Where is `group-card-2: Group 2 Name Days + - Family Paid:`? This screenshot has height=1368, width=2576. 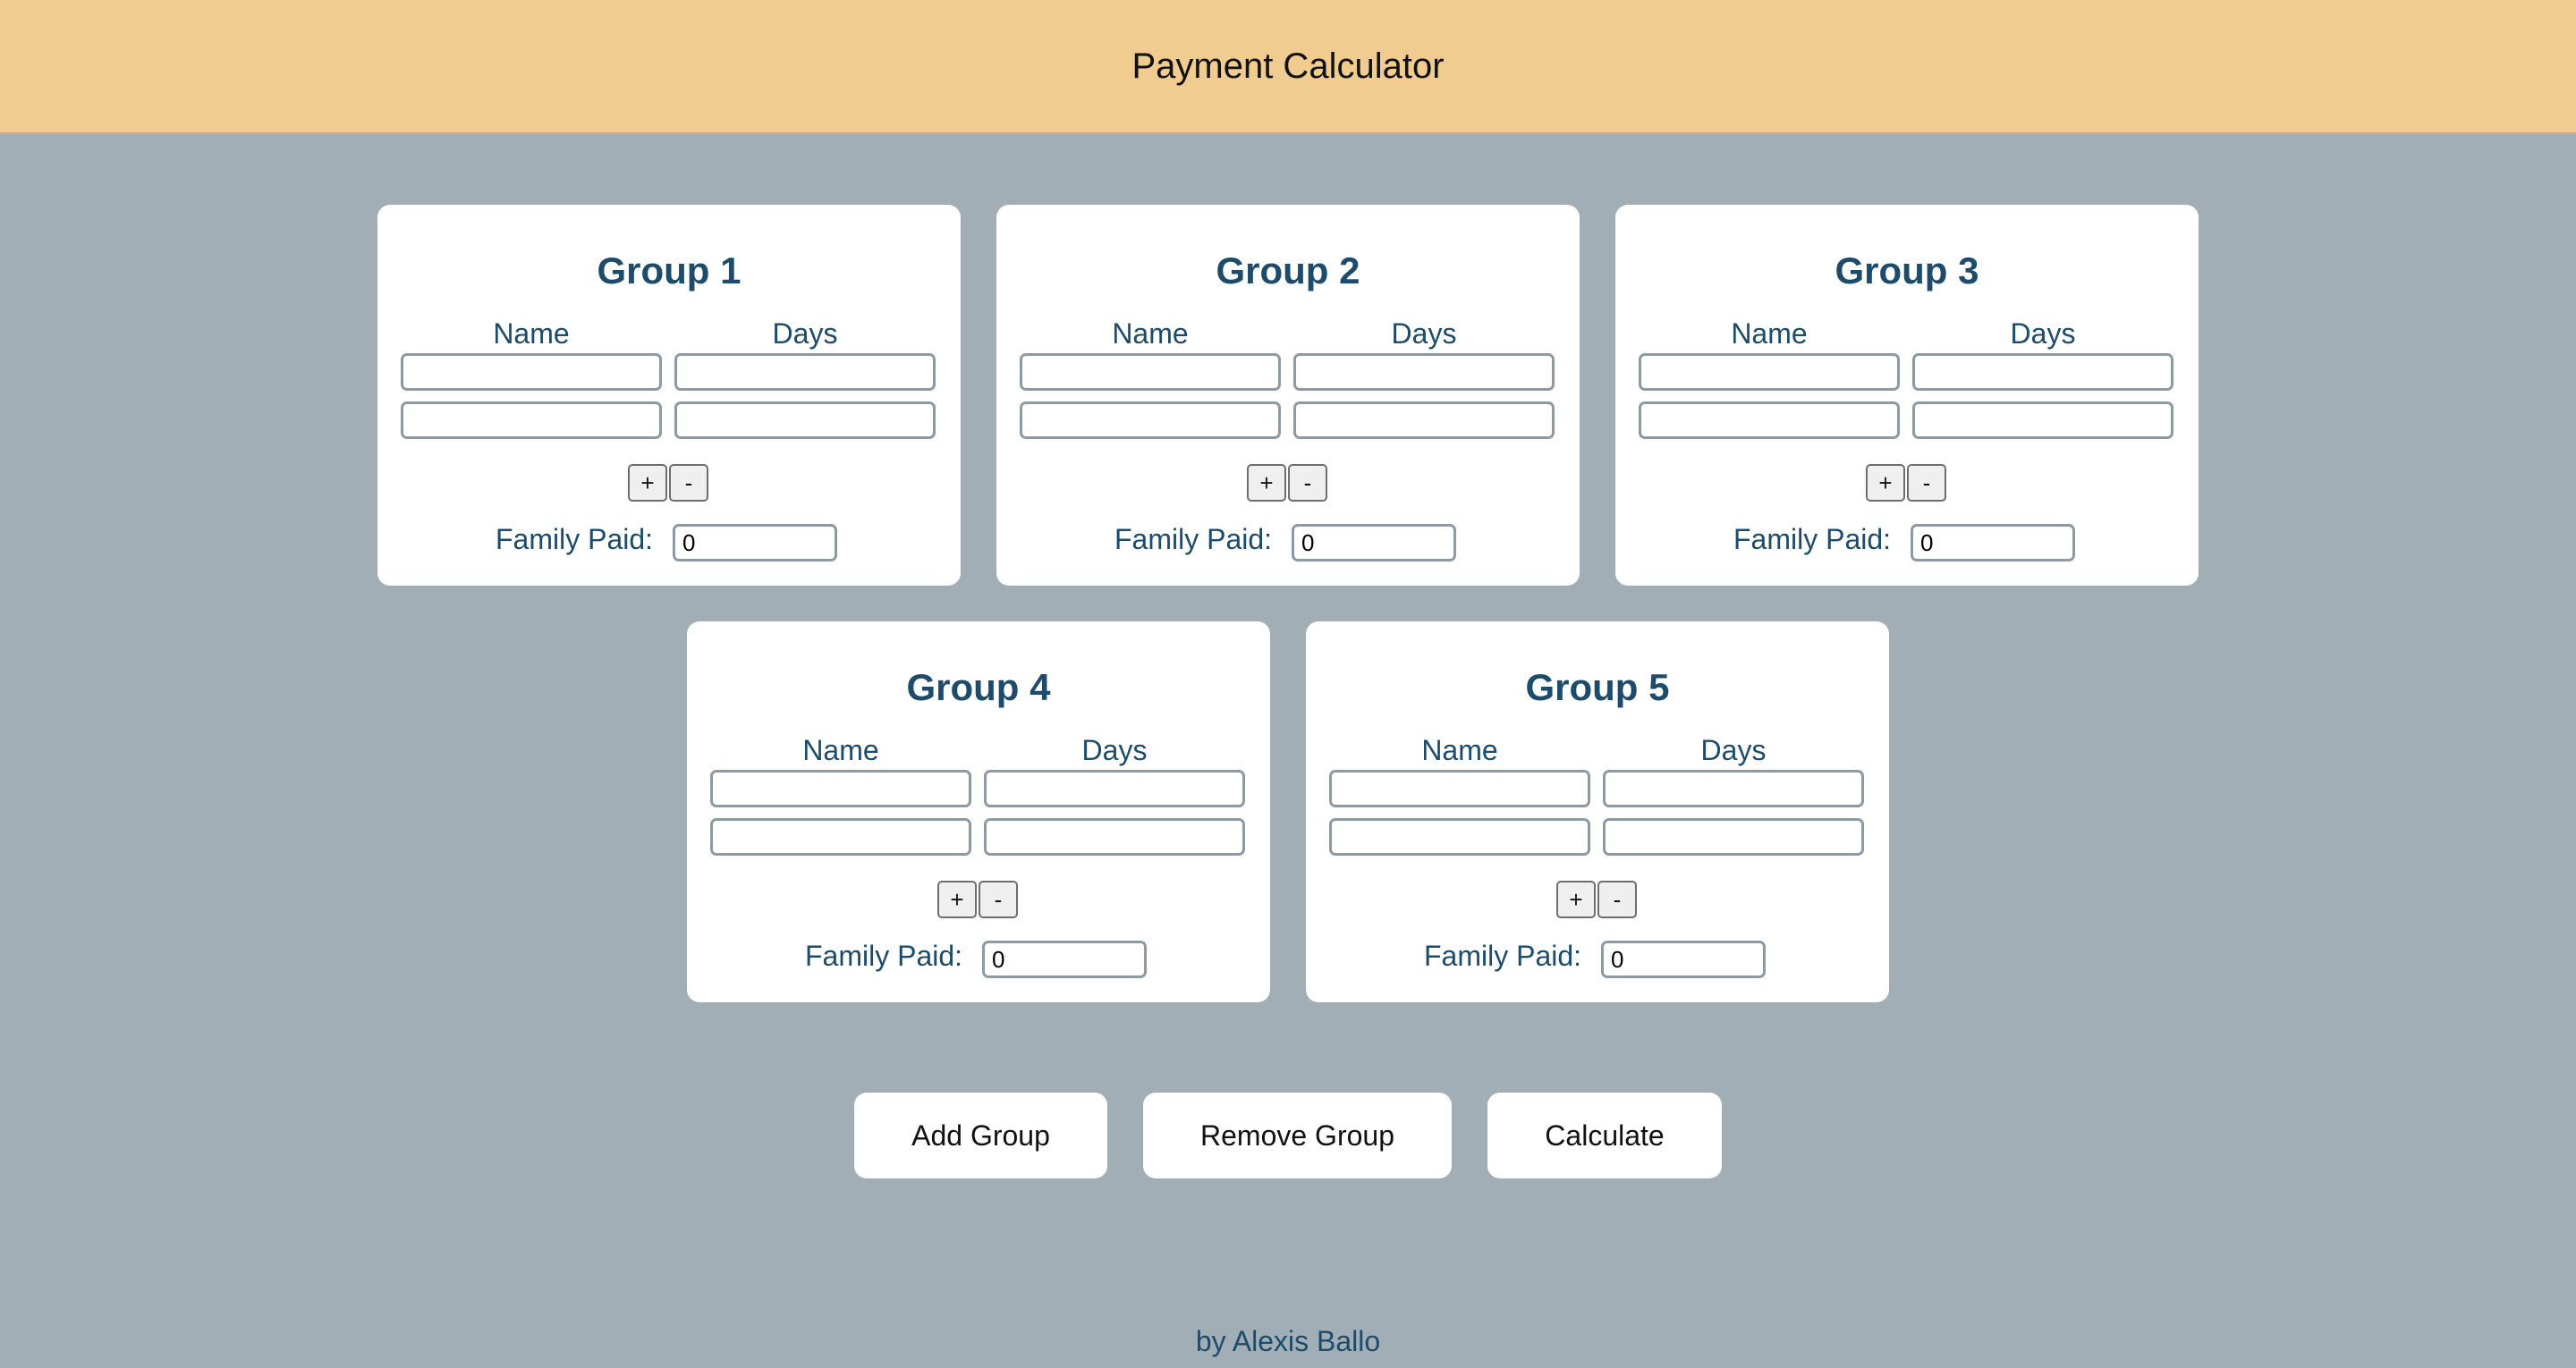
group-card-2: Group 2 Name Days + - Family Paid: is located at coordinates (1288, 395).